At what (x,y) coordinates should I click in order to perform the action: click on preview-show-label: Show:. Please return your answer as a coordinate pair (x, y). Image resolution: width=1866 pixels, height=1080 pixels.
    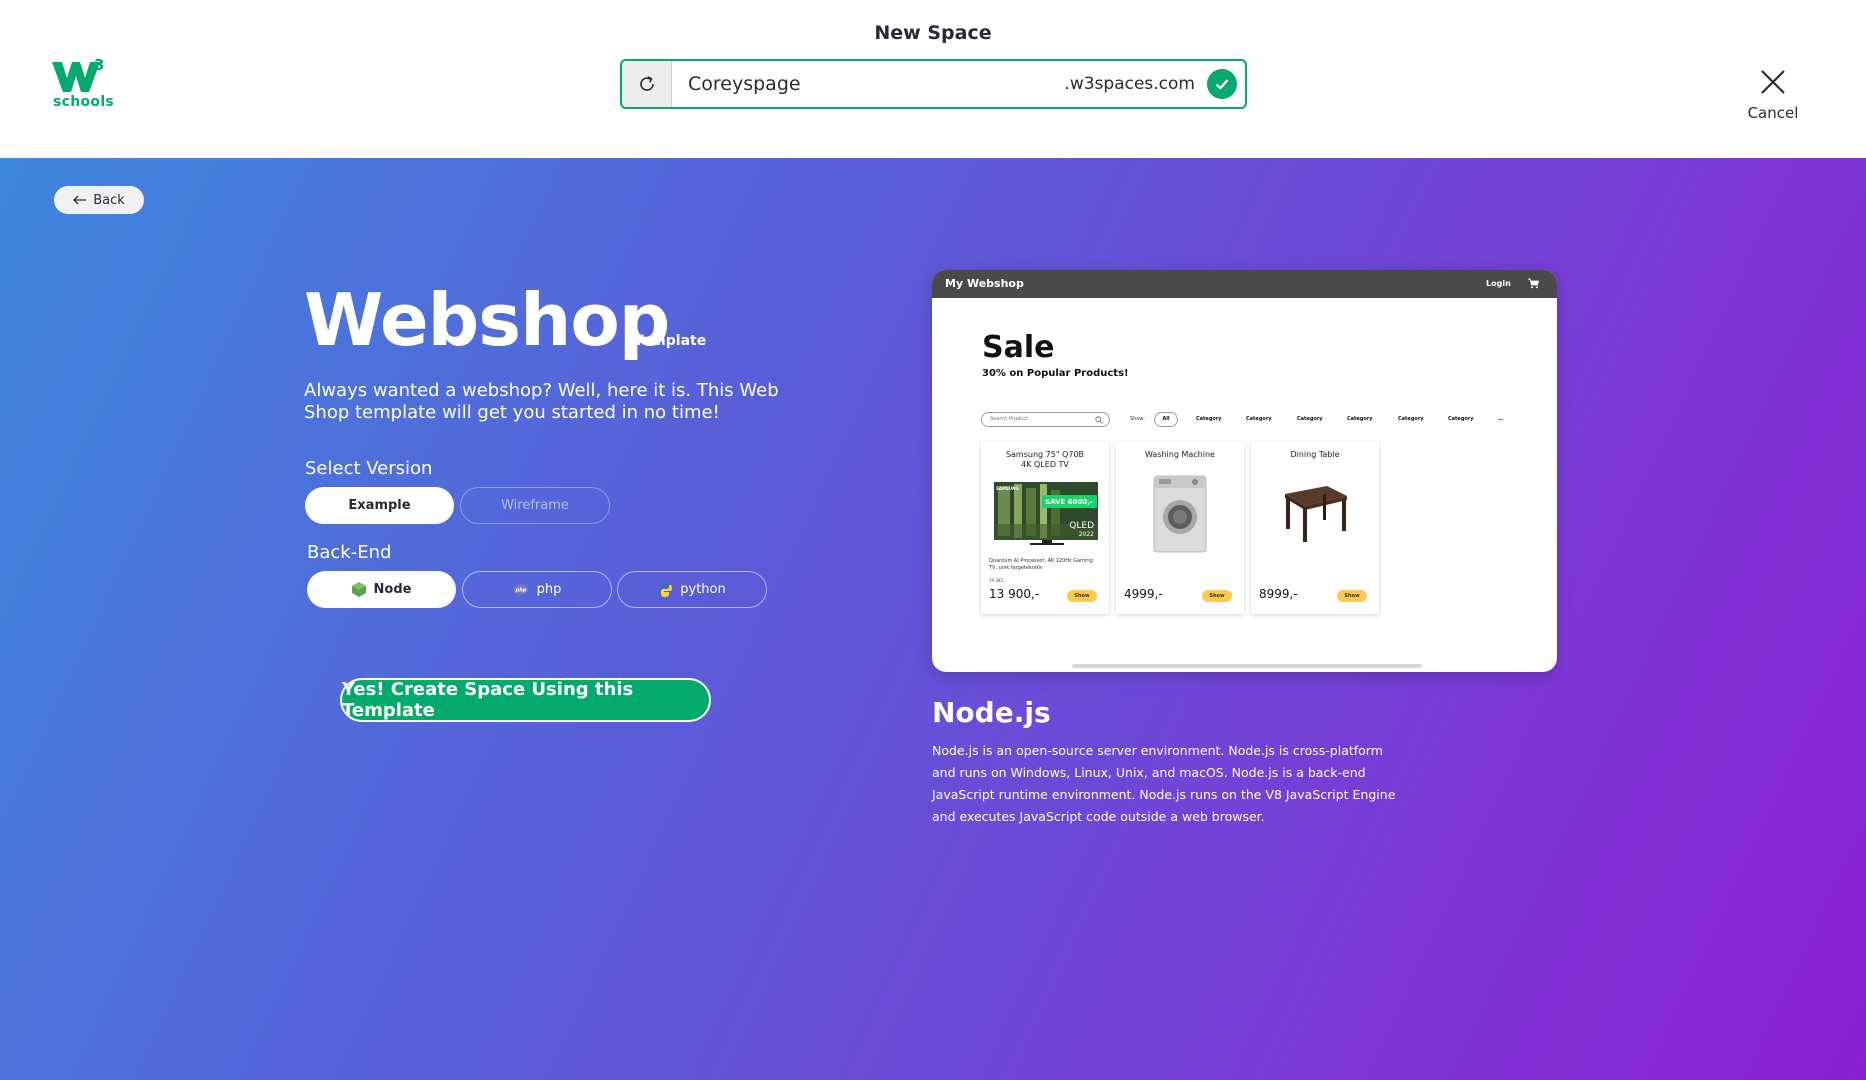
    Looking at the image, I should click on (1137, 419).